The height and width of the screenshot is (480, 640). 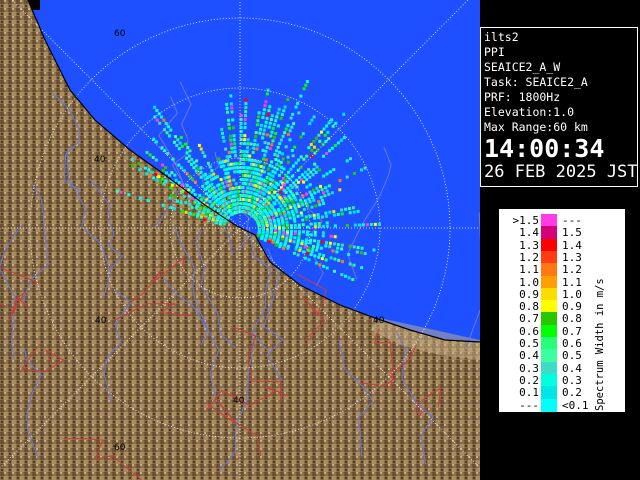 What do you see at coordinates (529, 405) in the screenshot?
I see `legend-lower-label: ---` at bounding box center [529, 405].